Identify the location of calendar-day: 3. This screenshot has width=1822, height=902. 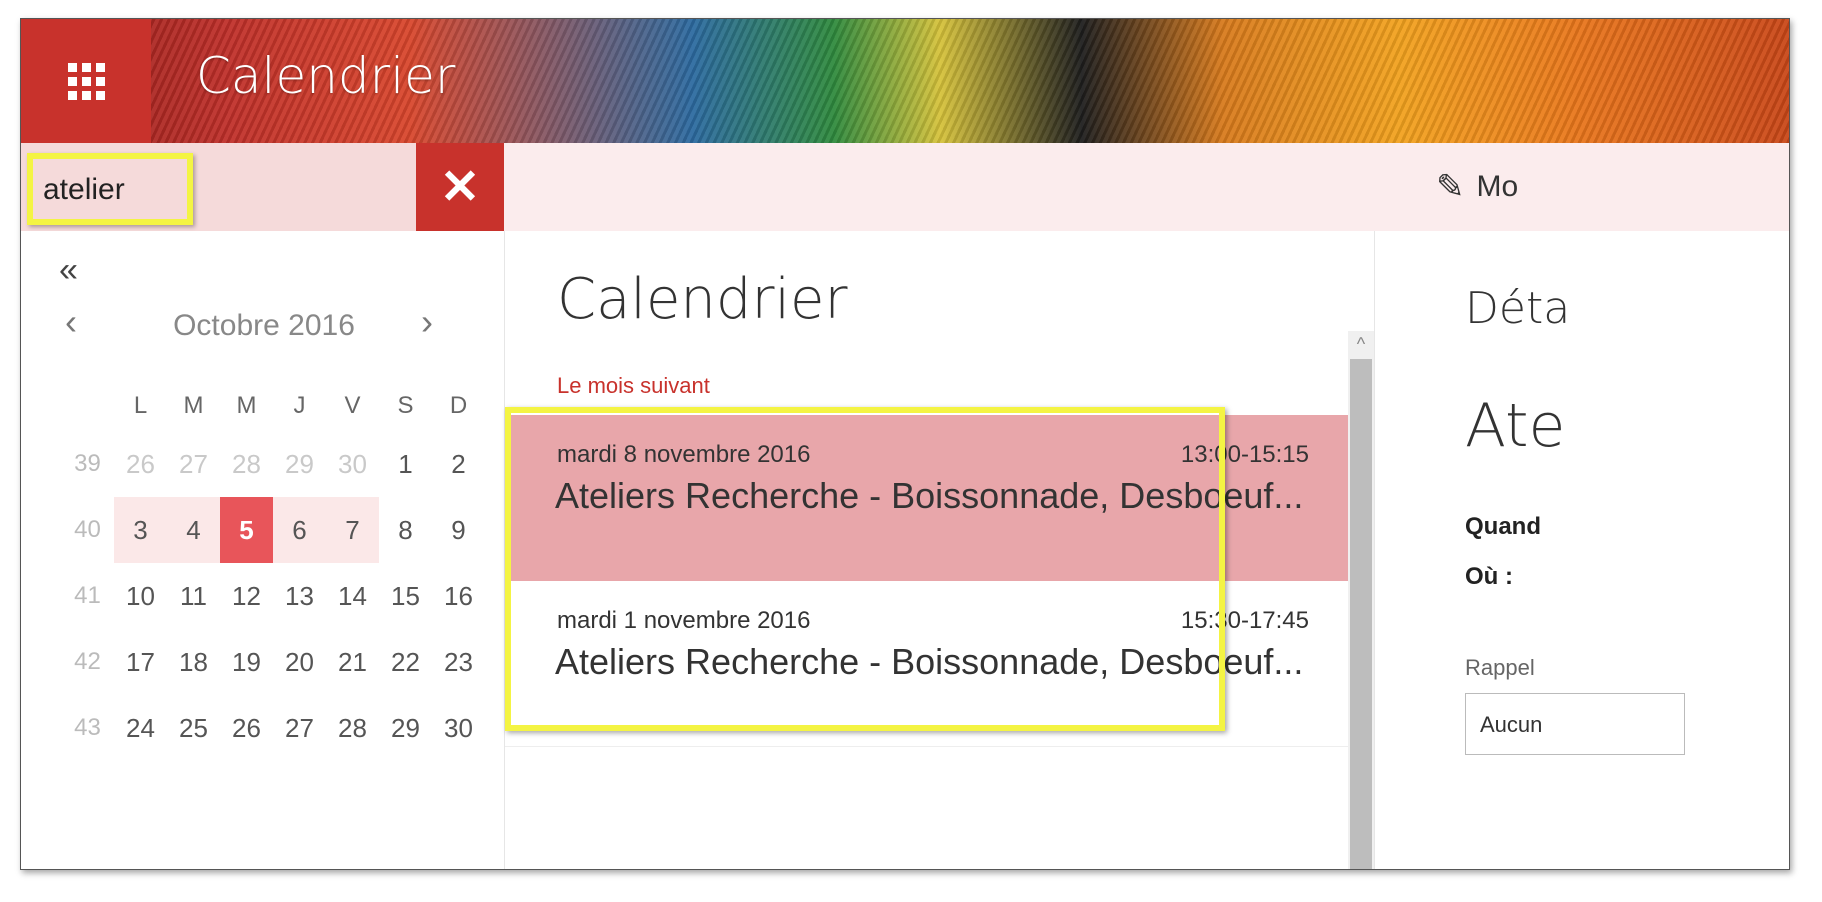
(140, 530).